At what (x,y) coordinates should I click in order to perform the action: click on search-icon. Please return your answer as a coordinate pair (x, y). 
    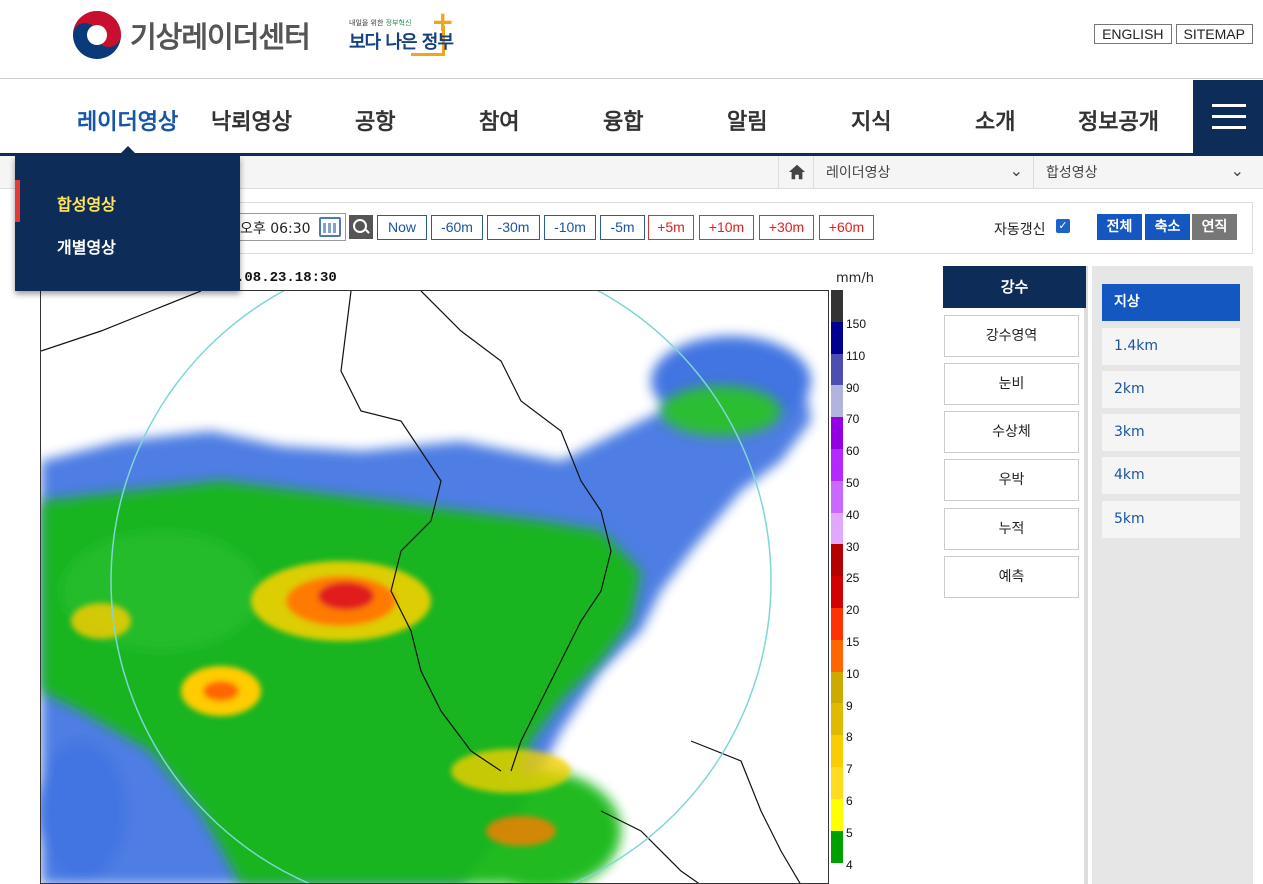
    Looking at the image, I should click on (361, 227).